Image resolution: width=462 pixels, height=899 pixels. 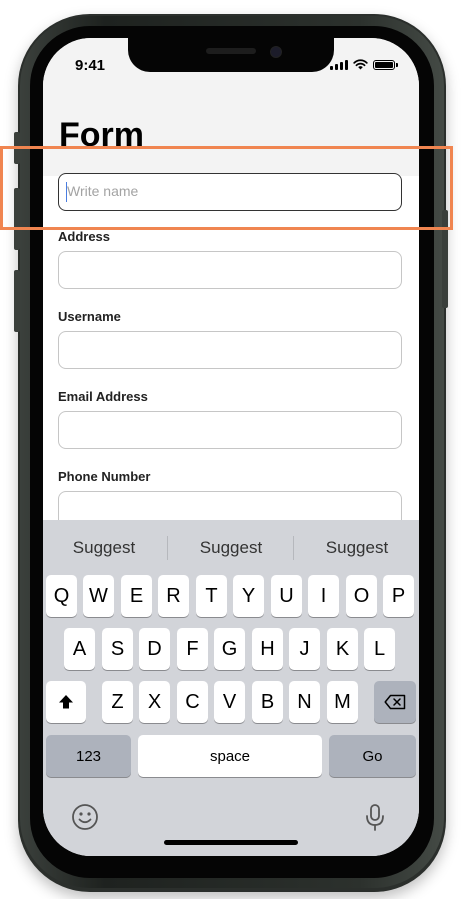 I want to click on key-r: R, so click(x=173, y=596).